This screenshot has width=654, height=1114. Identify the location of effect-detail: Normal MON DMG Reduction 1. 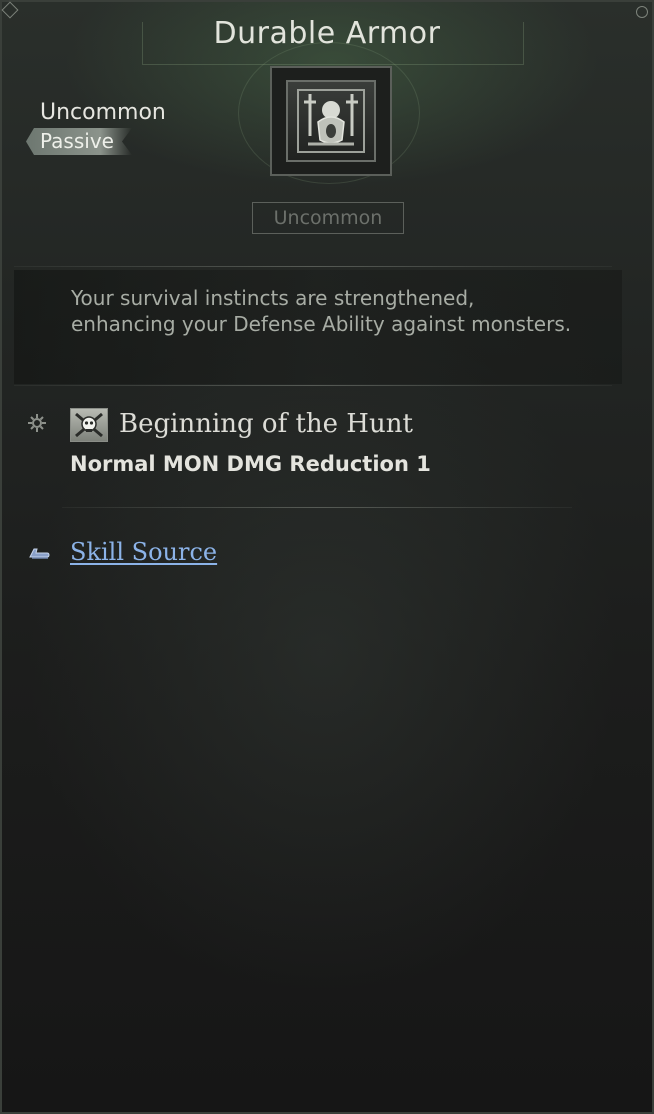
(250, 464).